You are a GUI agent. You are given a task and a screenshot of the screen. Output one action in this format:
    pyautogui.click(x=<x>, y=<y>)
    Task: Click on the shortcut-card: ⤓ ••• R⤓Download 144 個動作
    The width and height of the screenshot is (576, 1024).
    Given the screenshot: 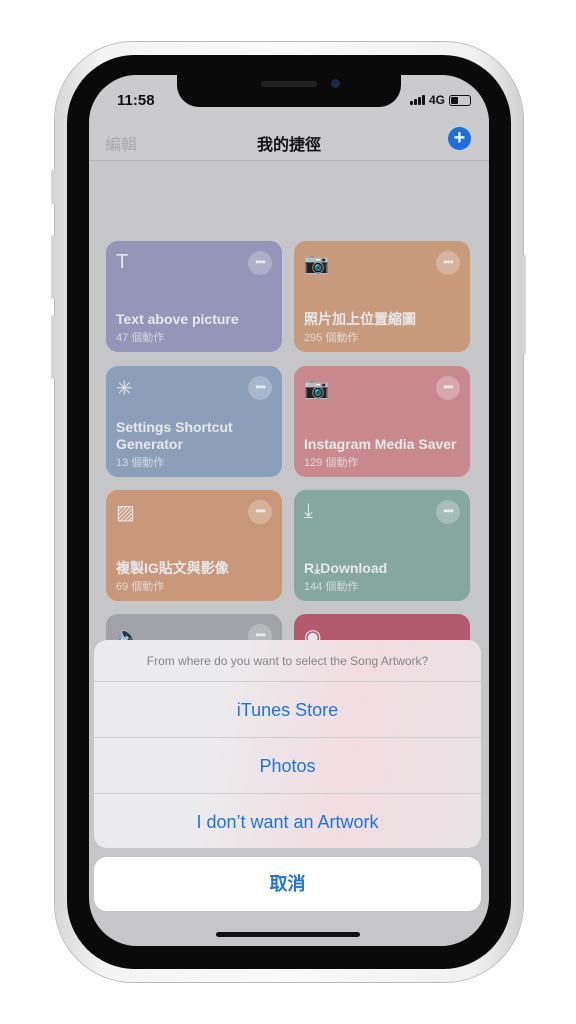 What is the action you would take?
    pyautogui.click(x=382, y=545)
    